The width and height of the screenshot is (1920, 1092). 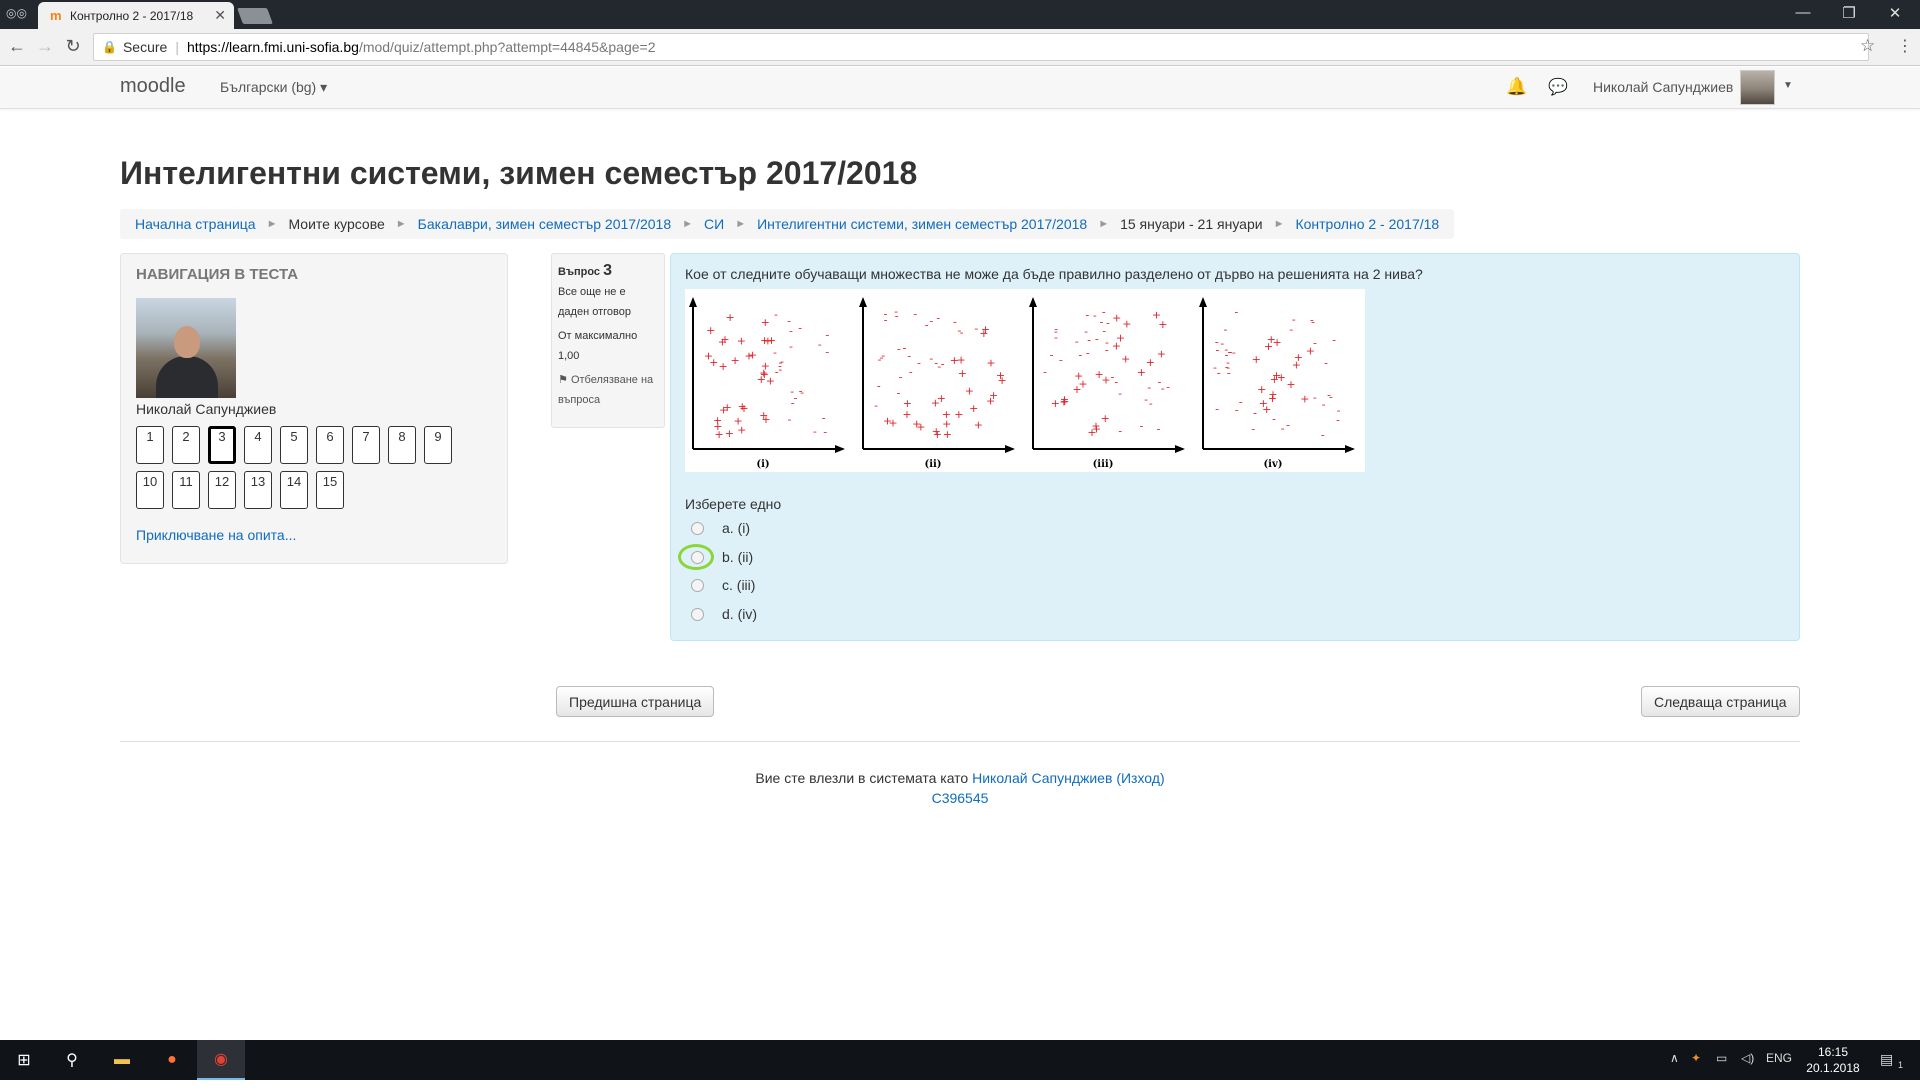 What do you see at coordinates (1833, 1068) in the screenshot?
I see `taskbar-clock: 16:15 20.1.2018 г.` at bounding box center [1833, 1068].